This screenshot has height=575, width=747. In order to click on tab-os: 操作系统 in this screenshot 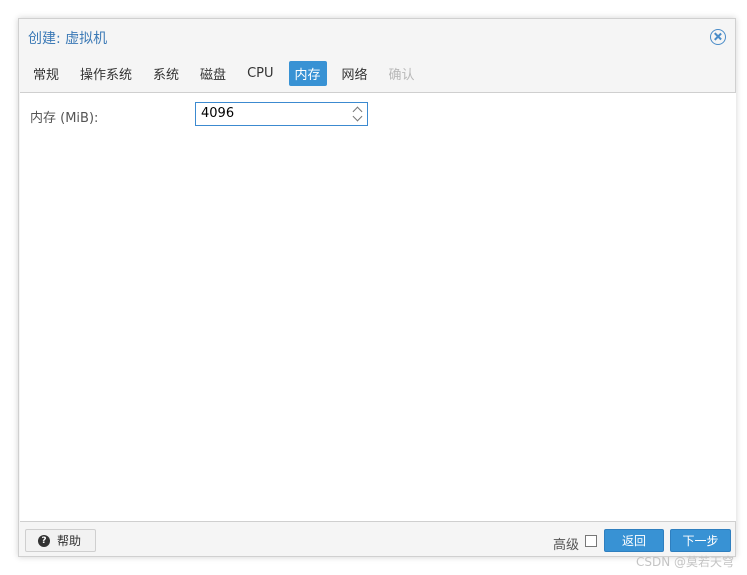, I will do `click(106, 73)`.